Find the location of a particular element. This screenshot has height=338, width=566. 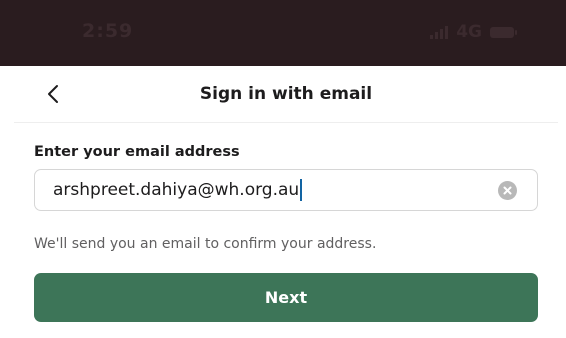

email-input is located at coordinates (268, 190).